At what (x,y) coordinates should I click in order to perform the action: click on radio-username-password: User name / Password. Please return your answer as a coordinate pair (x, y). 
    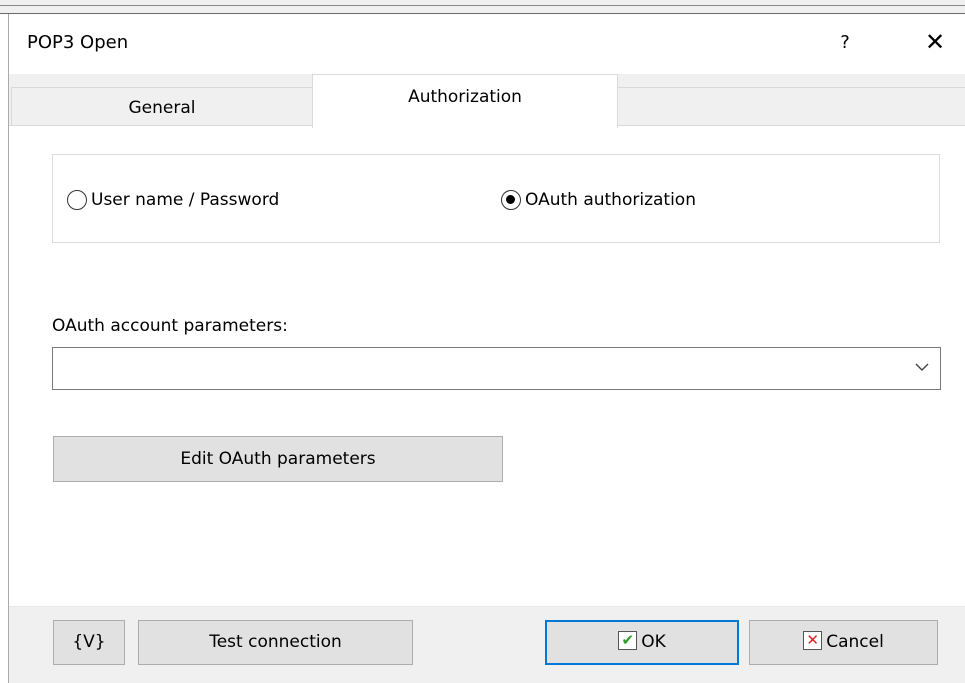
    Looking at the image, I should click on (173, 200).